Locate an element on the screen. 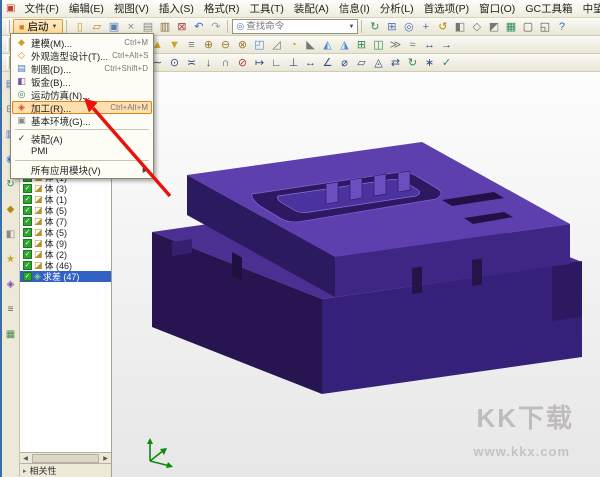  mirror-feature-icon: ◫ is located at coordinates (378, 45).